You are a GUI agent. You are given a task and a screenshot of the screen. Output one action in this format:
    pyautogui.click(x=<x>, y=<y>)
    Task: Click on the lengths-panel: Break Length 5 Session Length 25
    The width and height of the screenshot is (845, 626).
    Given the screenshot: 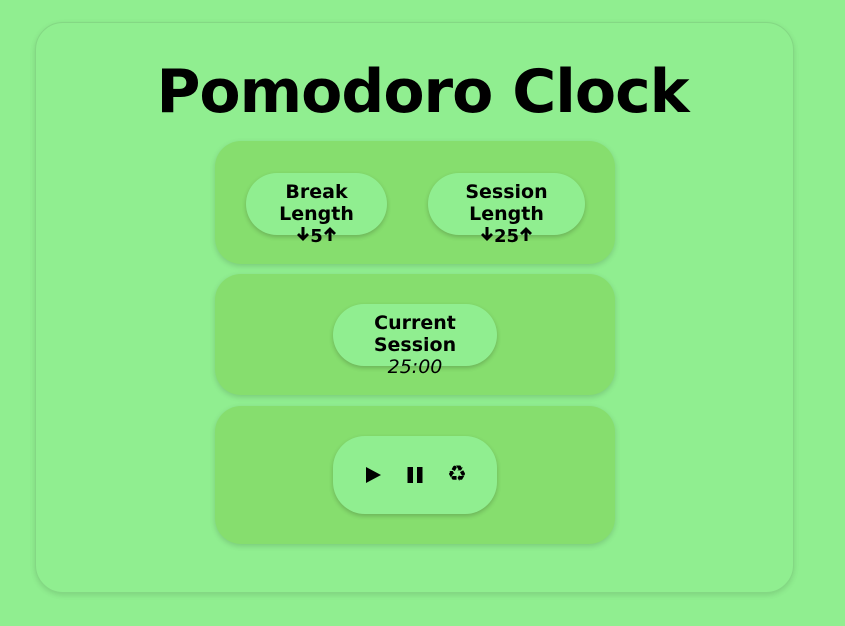 What is the action you would take?
    pyautogui.click(x=415, y=202)
    